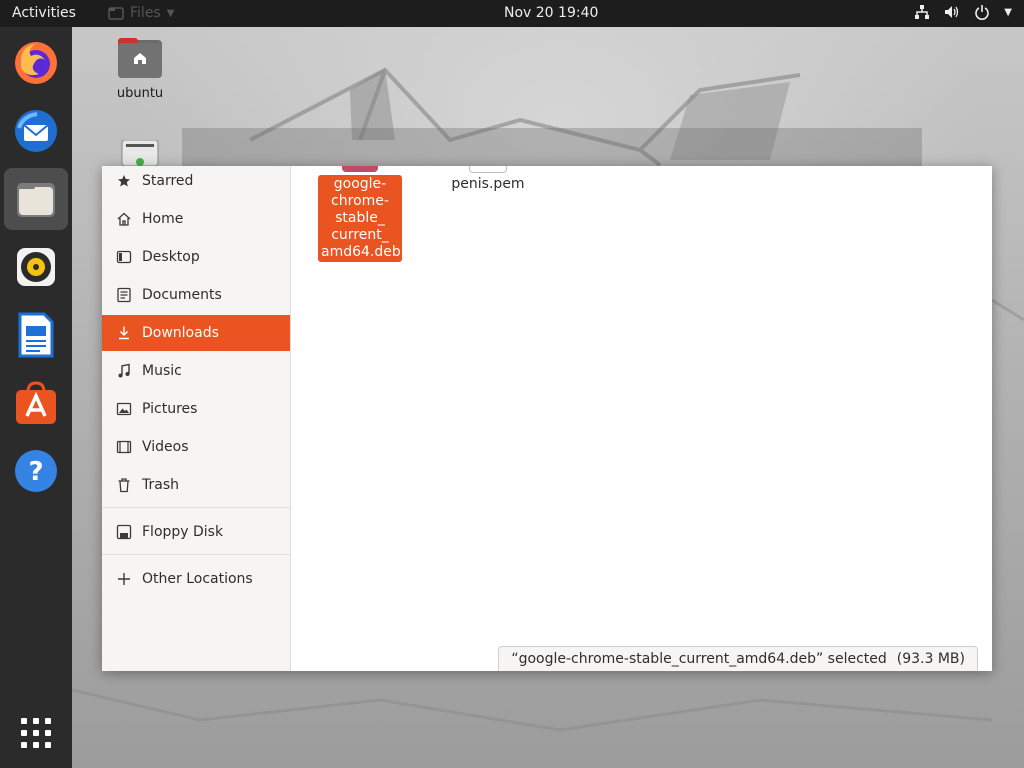 This screenshot has width=1024, height=768. I want to click on certificate-file-icon, so click(488, 169).